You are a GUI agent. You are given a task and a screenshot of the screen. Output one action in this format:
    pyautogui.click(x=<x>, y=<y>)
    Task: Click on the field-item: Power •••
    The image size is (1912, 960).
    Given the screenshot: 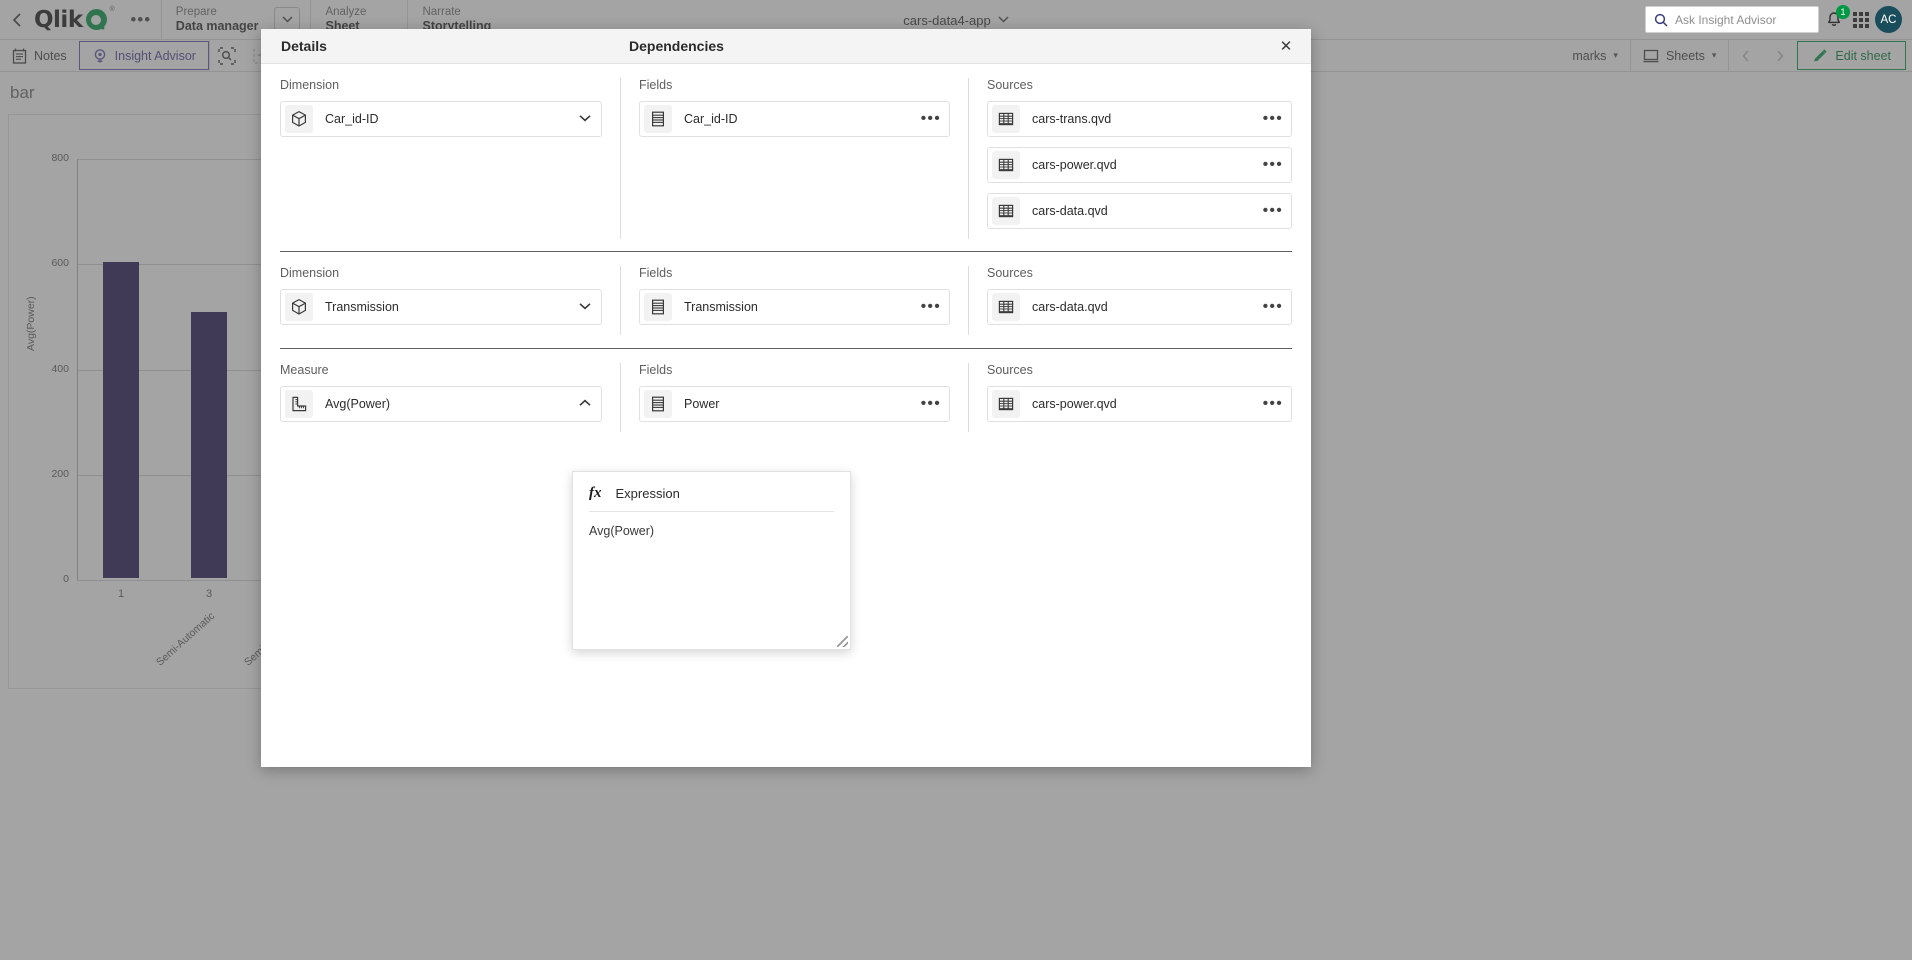 What is the action you would take?
    pyautogui.click(x=794, y=404)
    